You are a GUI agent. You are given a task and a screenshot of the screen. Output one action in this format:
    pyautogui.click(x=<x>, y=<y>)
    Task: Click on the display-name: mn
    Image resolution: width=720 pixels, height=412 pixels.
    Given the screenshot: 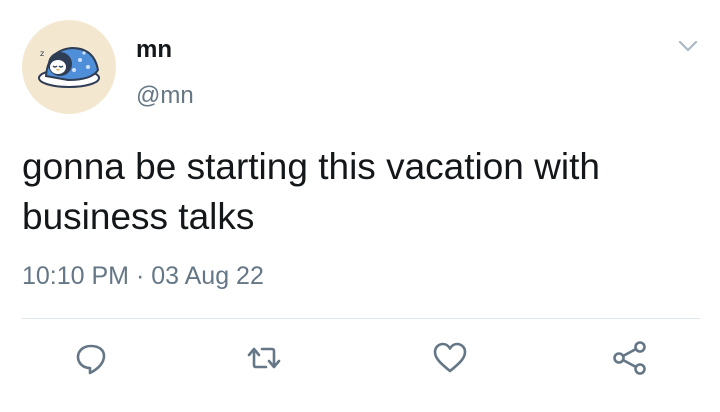 What is the action you would take?
    pyautogui.click(x=154, y=50)
    